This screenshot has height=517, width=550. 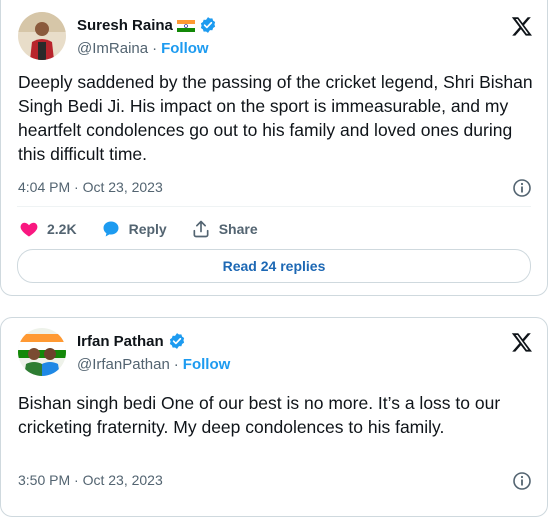 I want to click on share-icon, so click(x=201, y=229).